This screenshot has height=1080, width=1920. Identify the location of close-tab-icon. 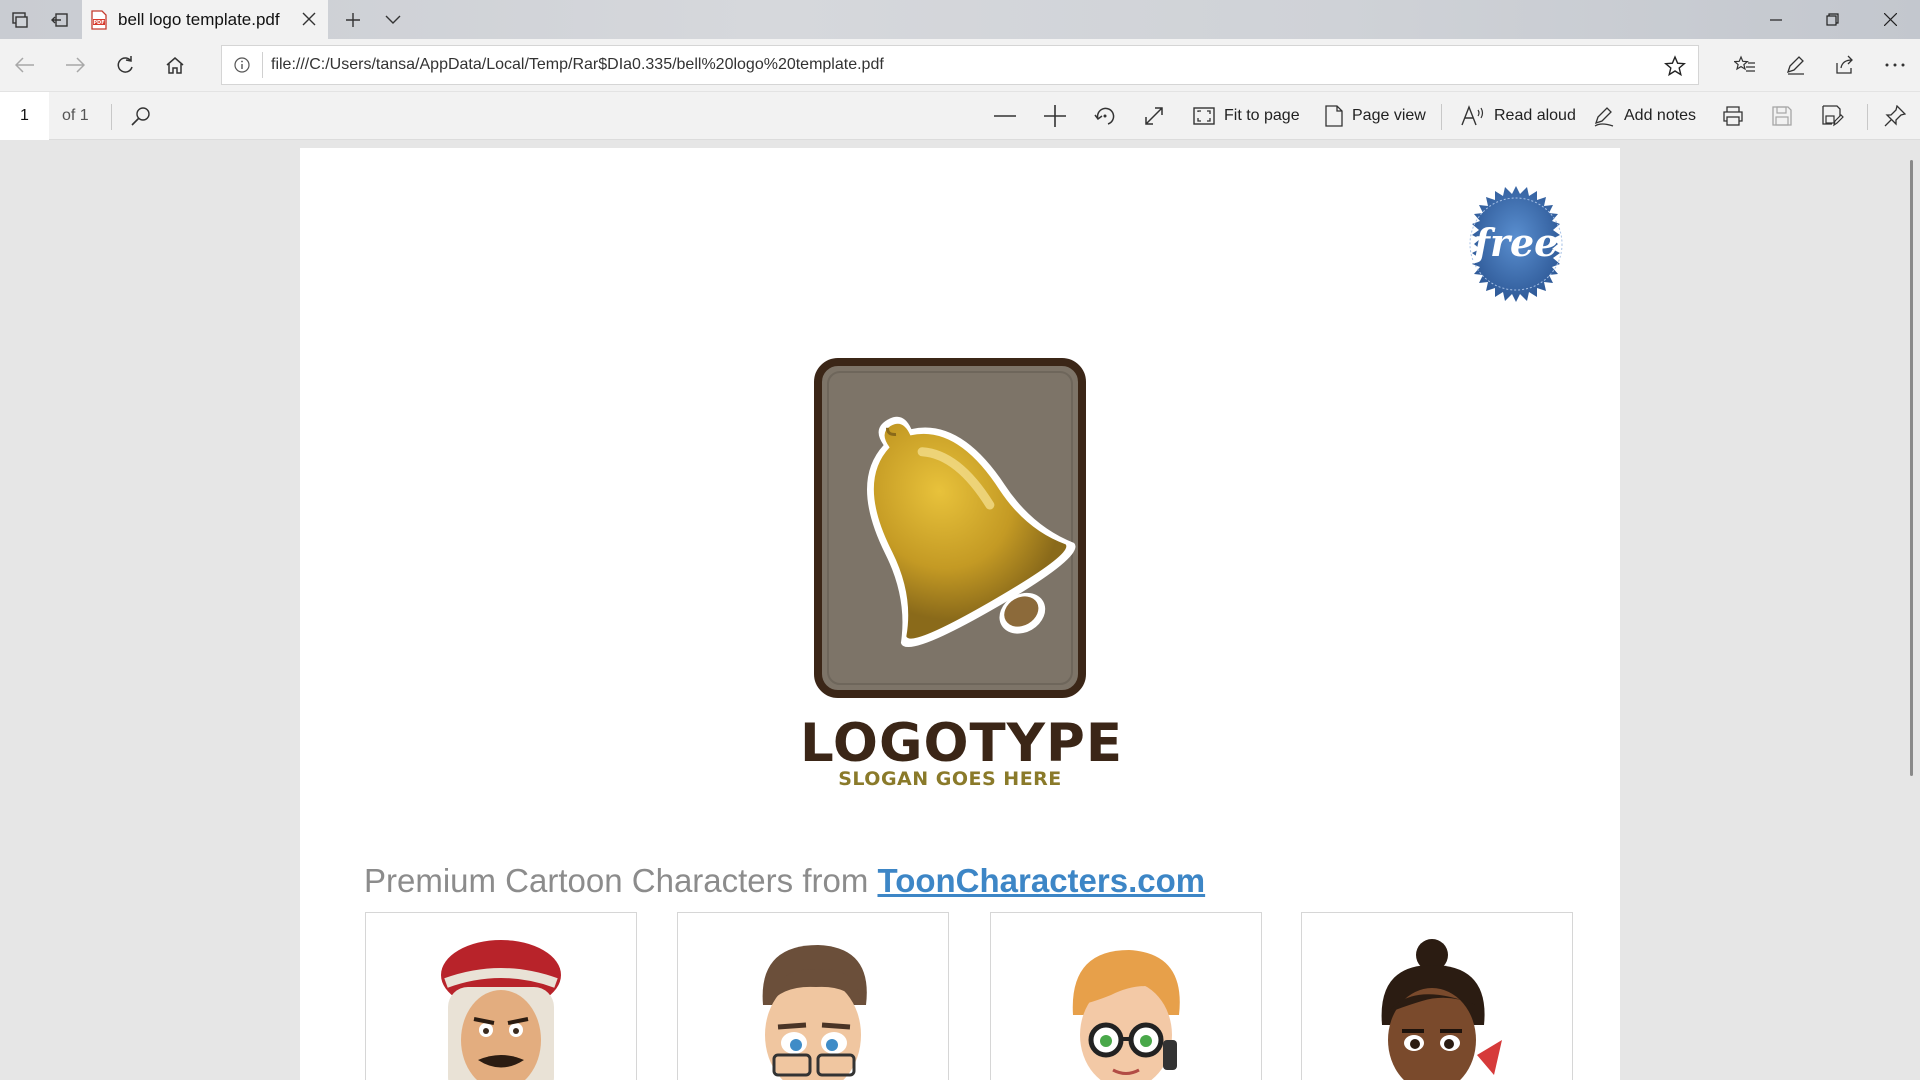
(309, 19).